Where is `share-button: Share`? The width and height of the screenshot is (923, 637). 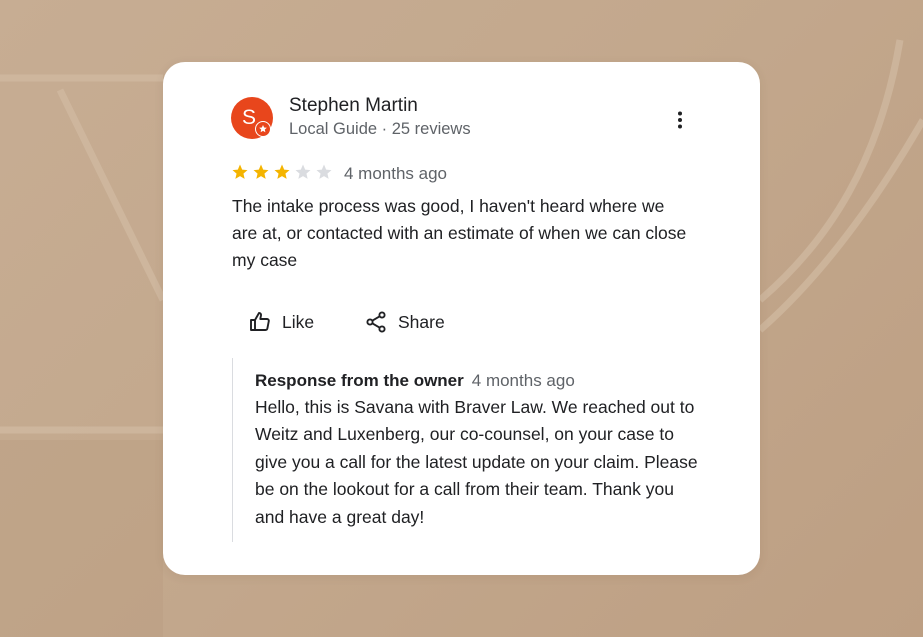
share-button: Share is located at coordinates (404, 322).